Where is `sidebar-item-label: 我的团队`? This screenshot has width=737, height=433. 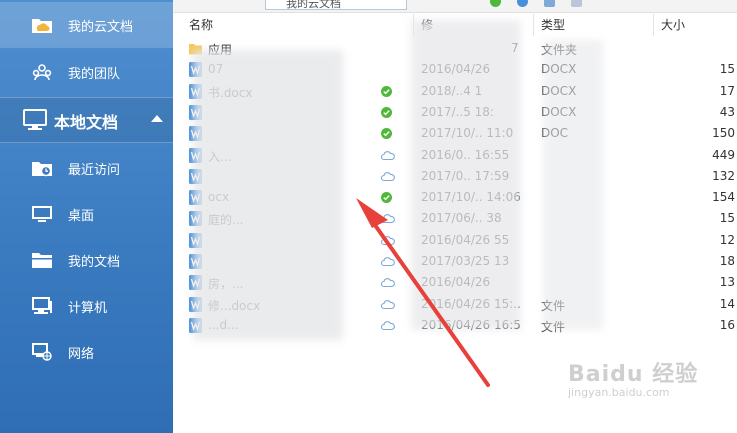 sidebar-item-label: 我的团队 is located at coordinates (94, 74).